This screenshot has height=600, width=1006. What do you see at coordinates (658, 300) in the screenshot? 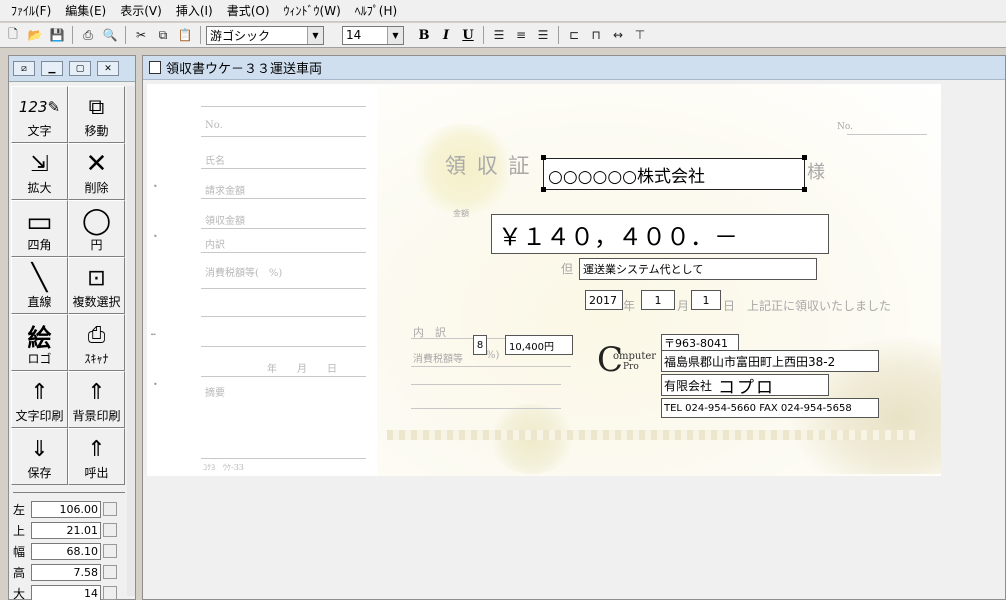
I see `month-field: 1` at bounding box center [658, 300].